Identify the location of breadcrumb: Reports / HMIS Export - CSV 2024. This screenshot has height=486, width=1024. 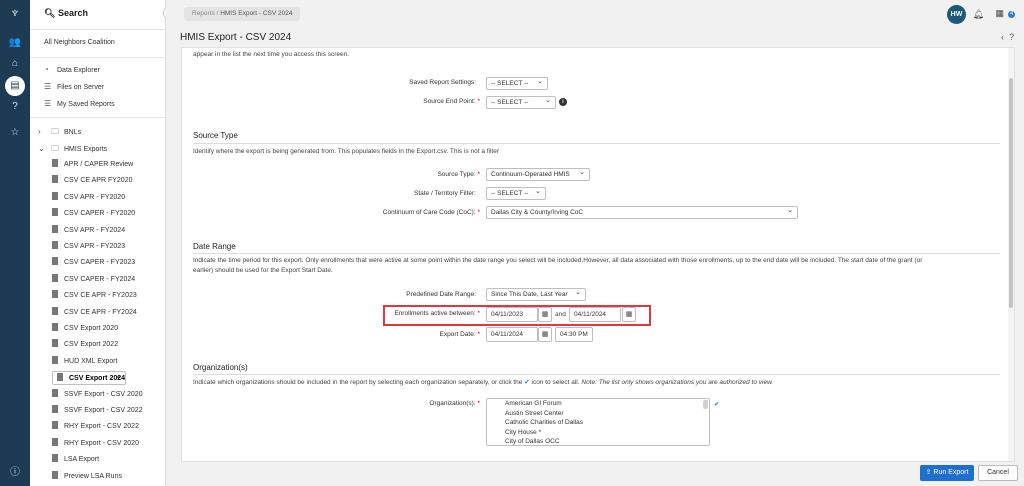
(242, 14).